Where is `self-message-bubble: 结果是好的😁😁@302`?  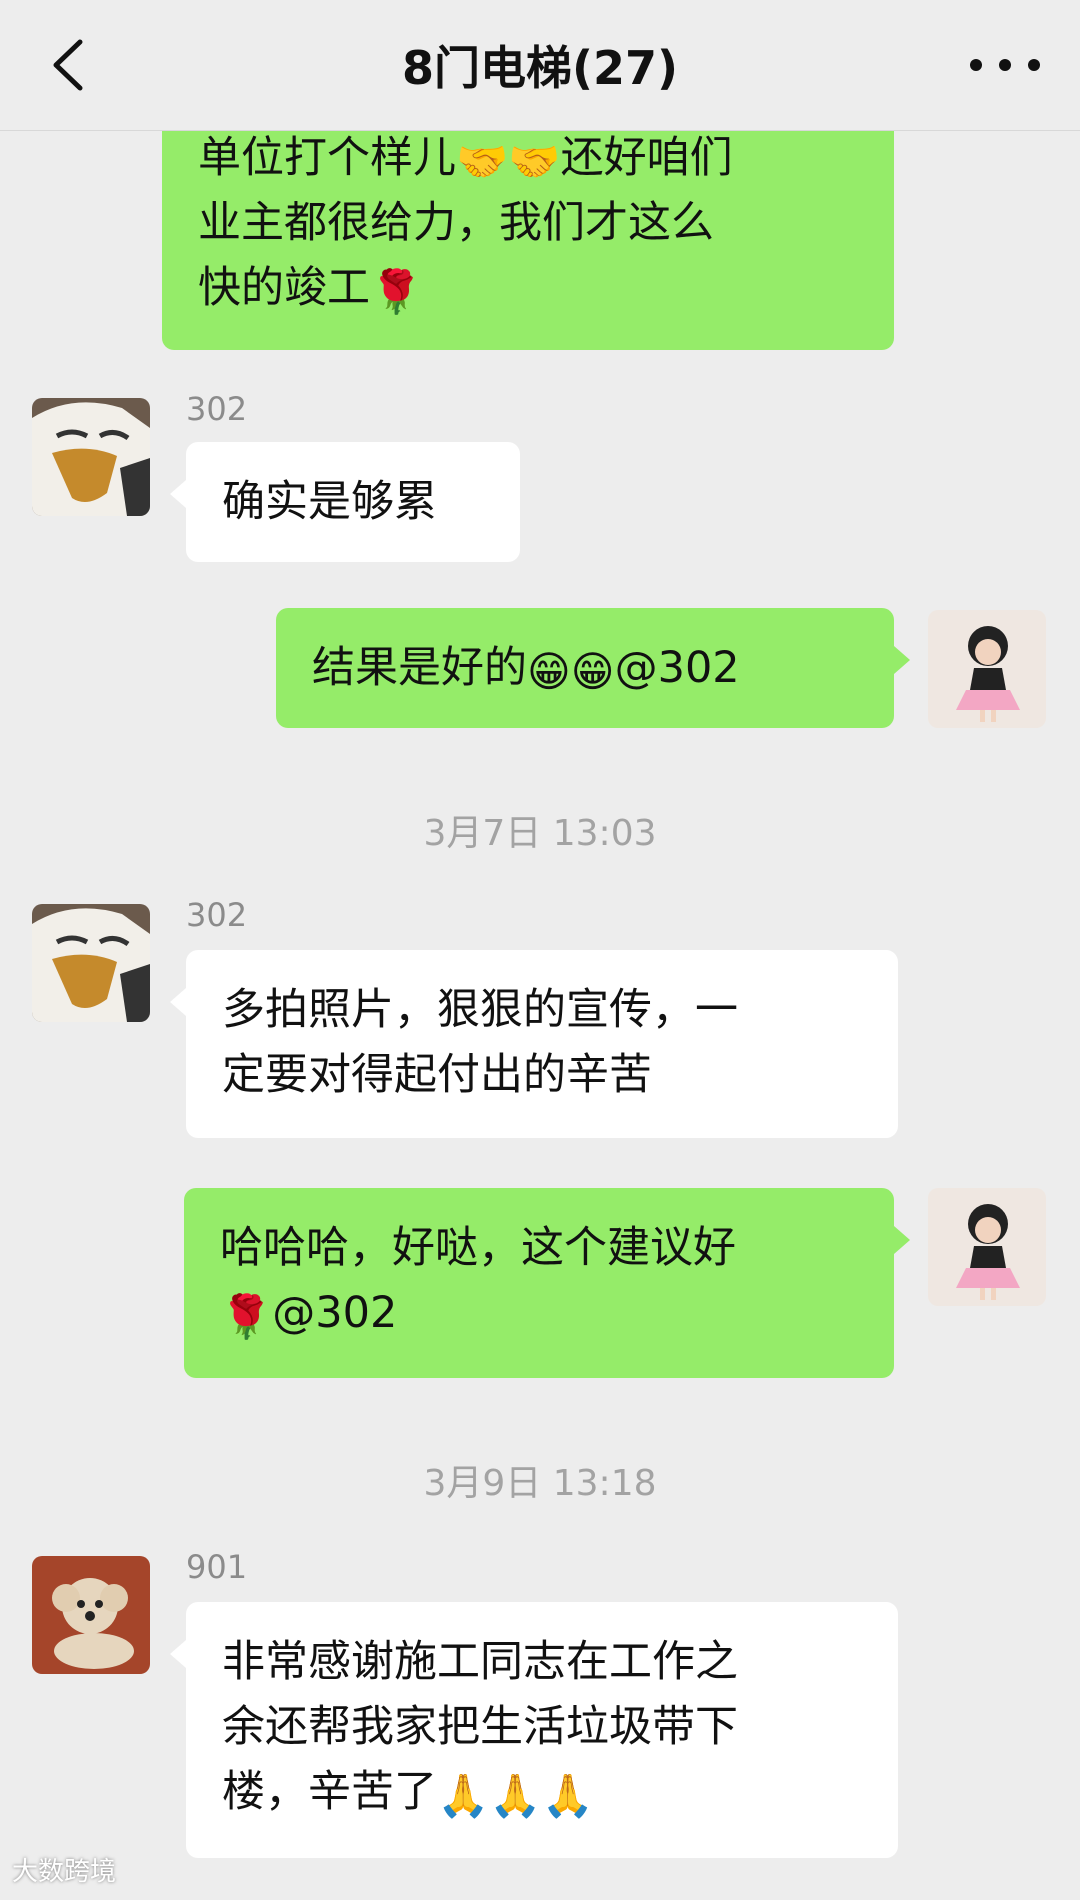 self-message-bubble: 结果是好的😁😁@302 is located at coordinates (593, 668).